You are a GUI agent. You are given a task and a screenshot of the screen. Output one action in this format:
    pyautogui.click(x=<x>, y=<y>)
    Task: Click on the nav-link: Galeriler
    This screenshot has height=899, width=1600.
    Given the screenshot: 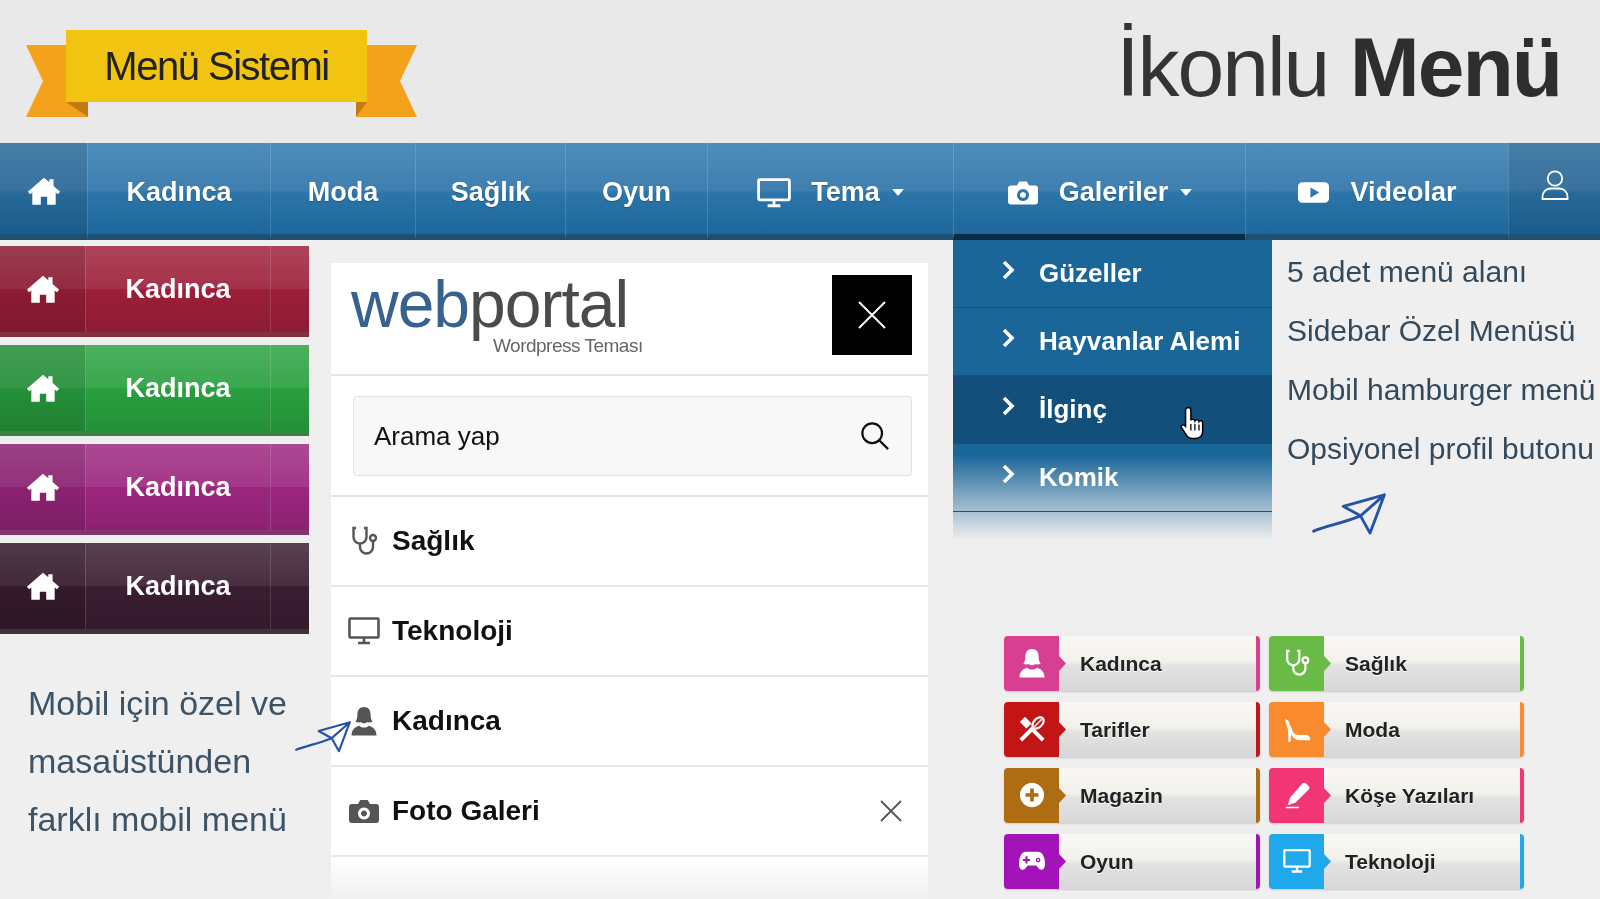 What is the action you would take?
    pyautogui.click(x=1099, y=191)
    